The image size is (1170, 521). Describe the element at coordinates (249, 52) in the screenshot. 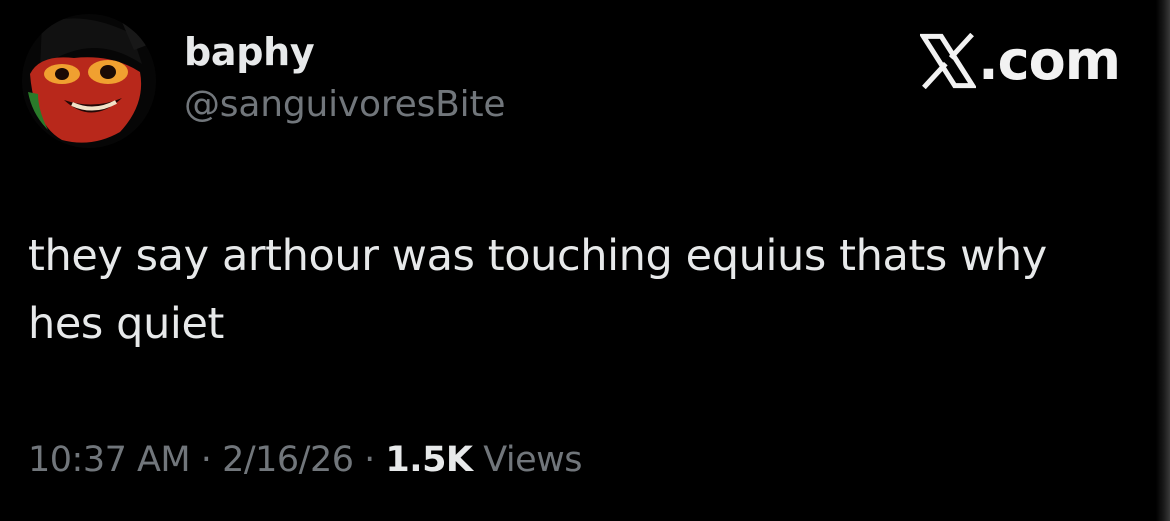

I see `display-name: baphy` at that location.